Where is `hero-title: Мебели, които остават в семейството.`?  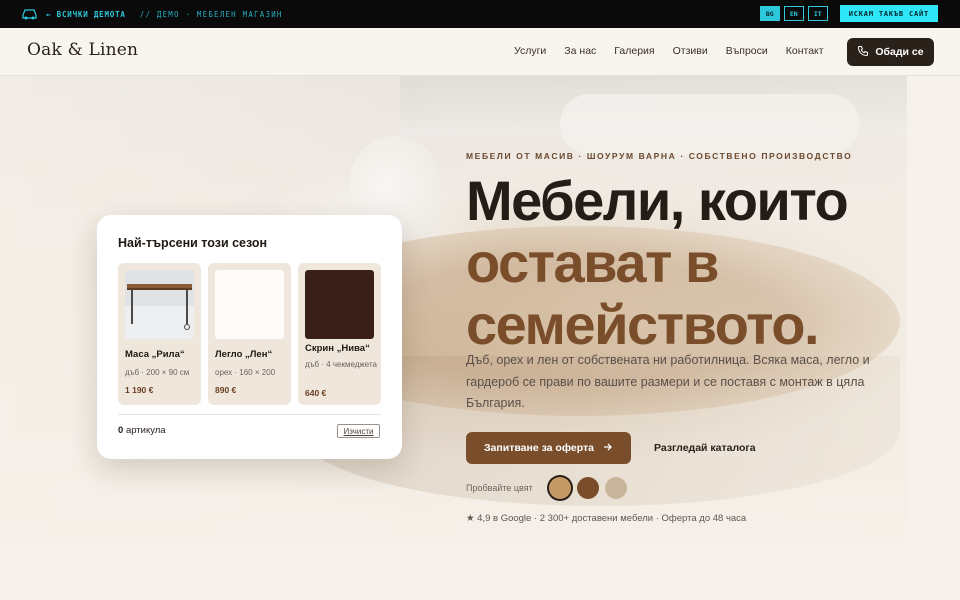 hero-title: Мебели, които остават в семейството. is located at coordinates (657, 262).